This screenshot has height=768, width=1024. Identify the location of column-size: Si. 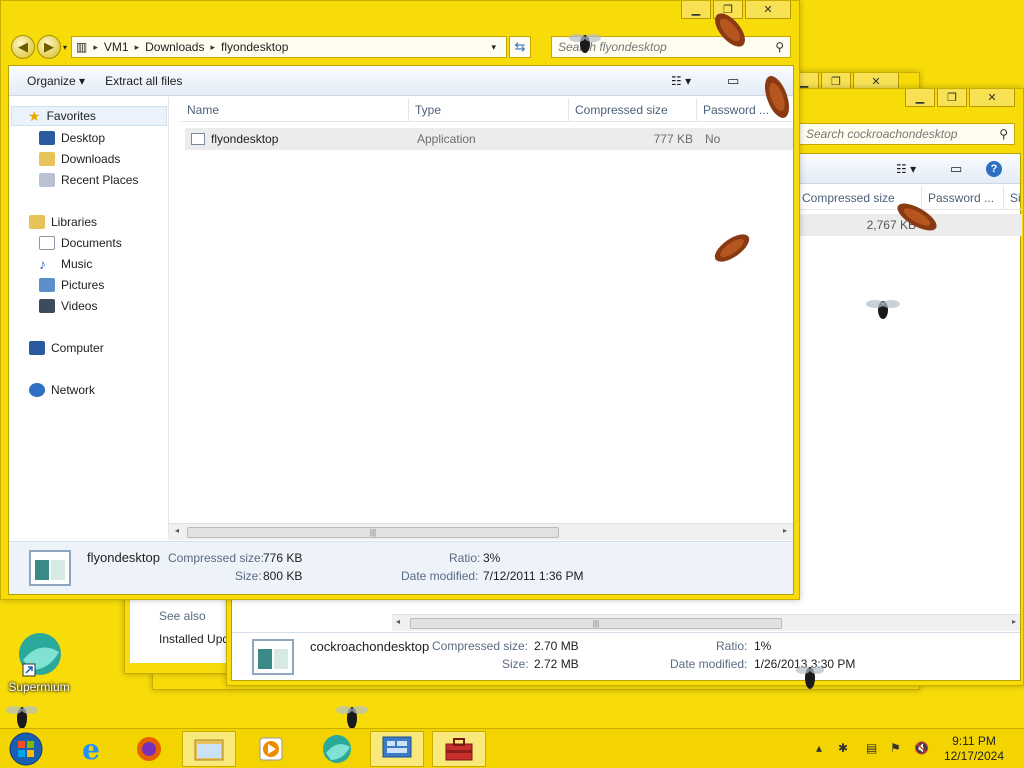
(1013, 197).